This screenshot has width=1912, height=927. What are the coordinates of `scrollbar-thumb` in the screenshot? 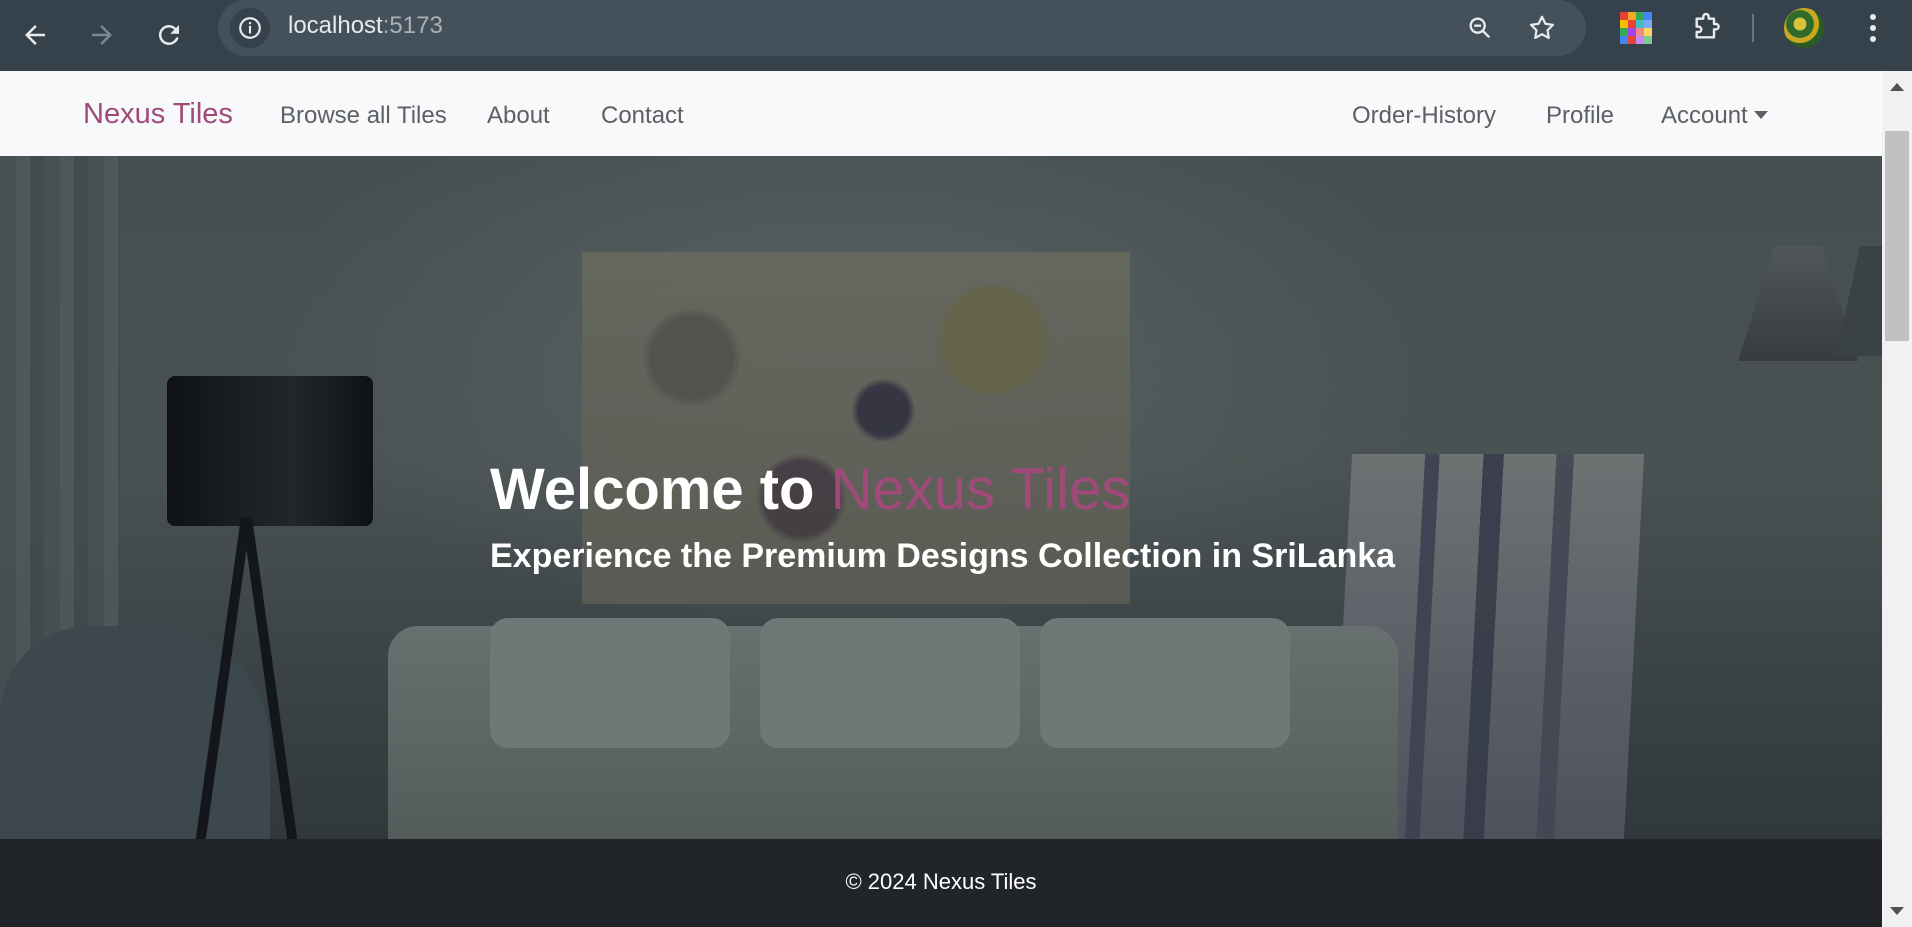 It's located at (1897, 236).